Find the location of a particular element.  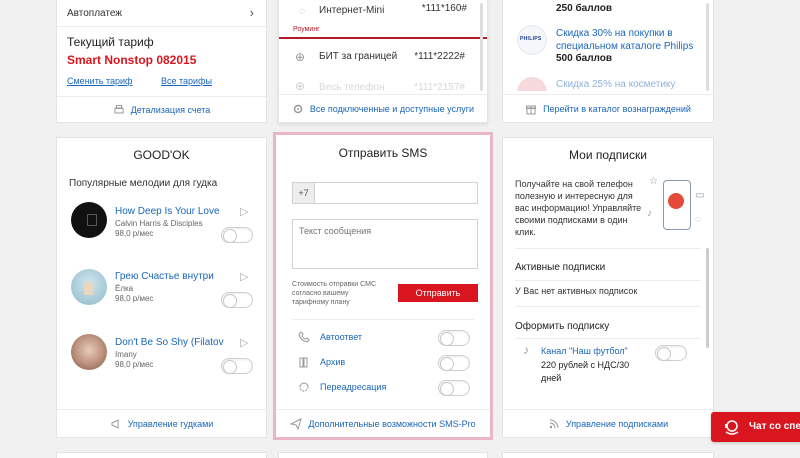

tariff-name: Smart Nonstop 082015 is located at coordinates (132, 60).